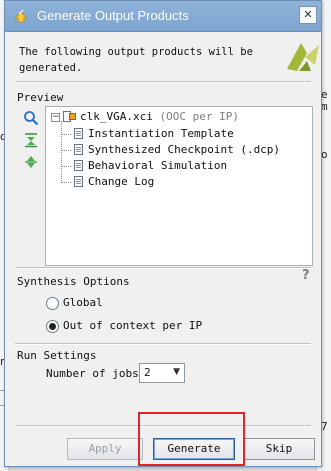 The image size is (331, 471). I want to click on radio-out-of-context, so click(52, 326).